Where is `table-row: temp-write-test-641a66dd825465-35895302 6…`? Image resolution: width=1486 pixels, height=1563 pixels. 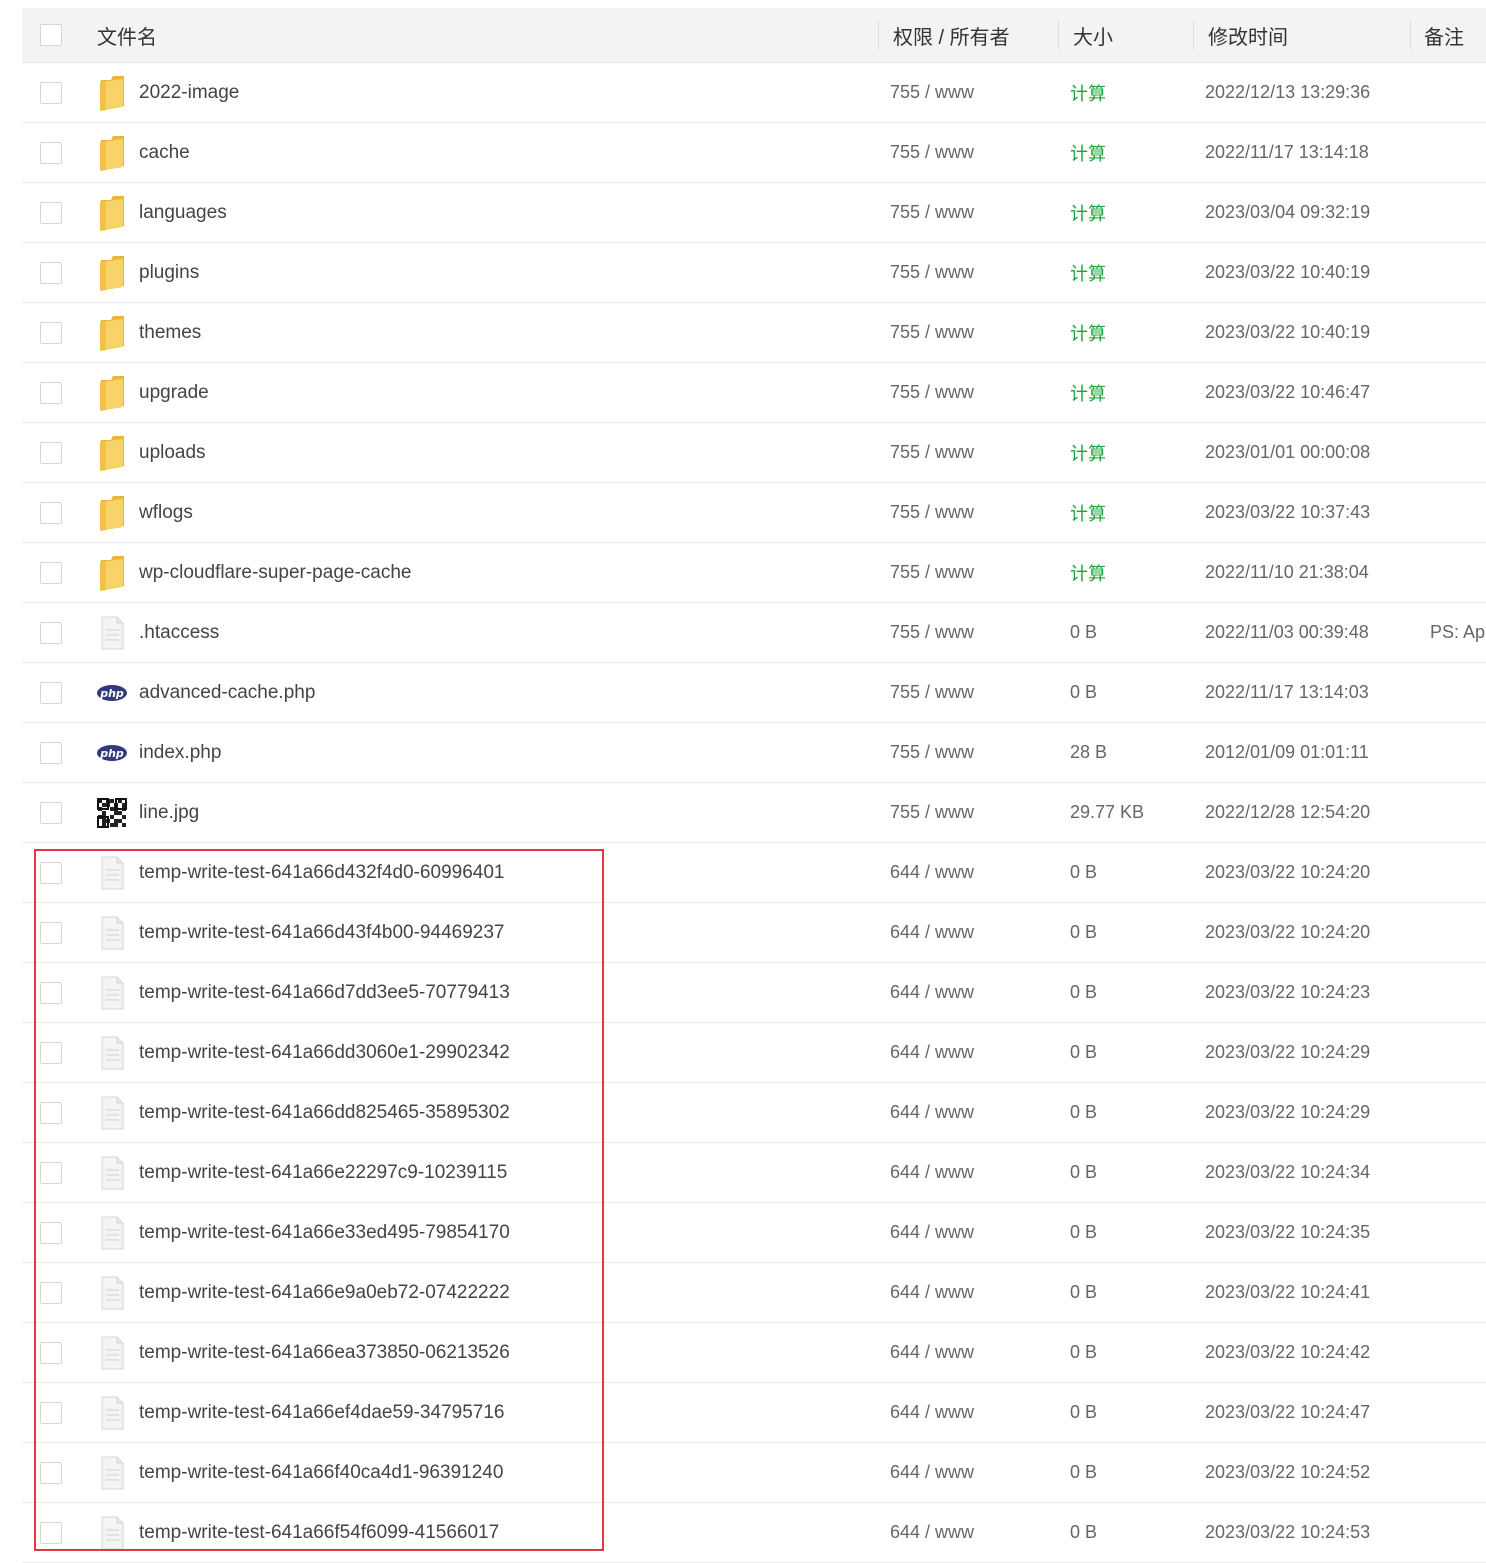 table-row: temp-write-test-641a66dd825465-35895302 6… is located at coordinates (754, 1113).